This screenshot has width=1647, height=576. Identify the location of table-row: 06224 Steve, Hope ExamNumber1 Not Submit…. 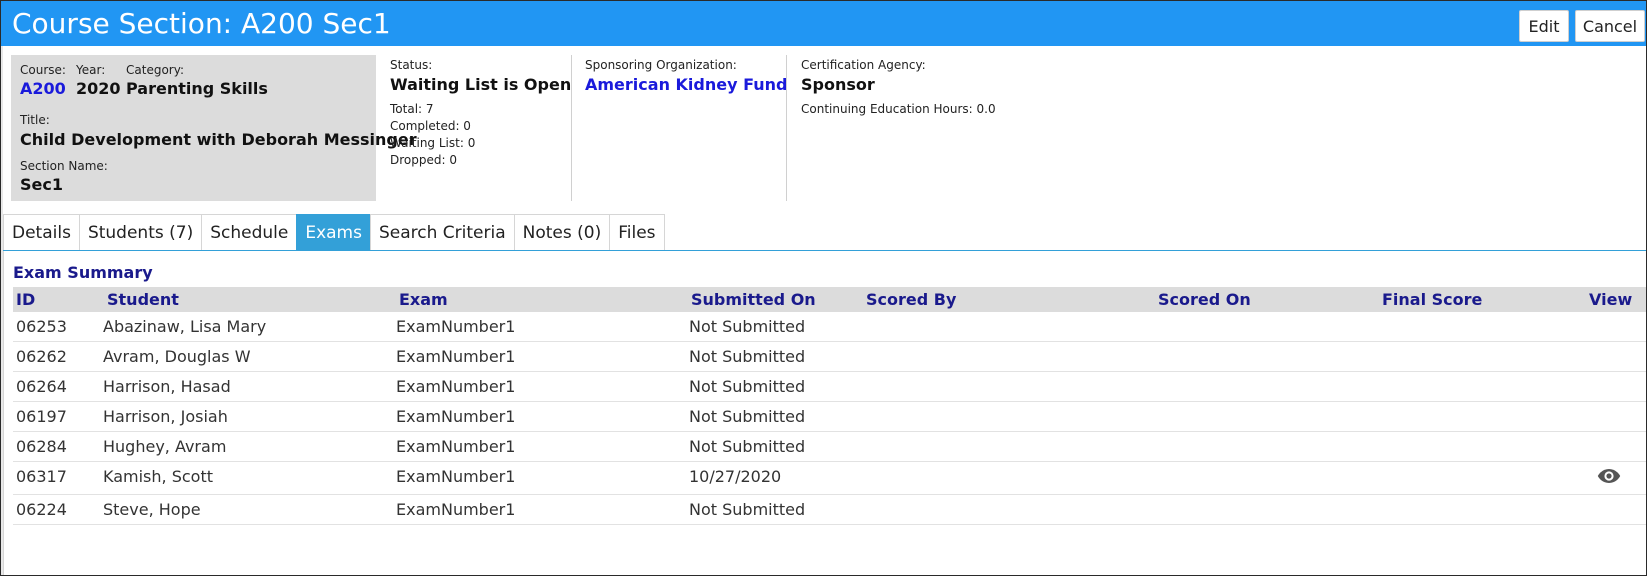
(829, 510).